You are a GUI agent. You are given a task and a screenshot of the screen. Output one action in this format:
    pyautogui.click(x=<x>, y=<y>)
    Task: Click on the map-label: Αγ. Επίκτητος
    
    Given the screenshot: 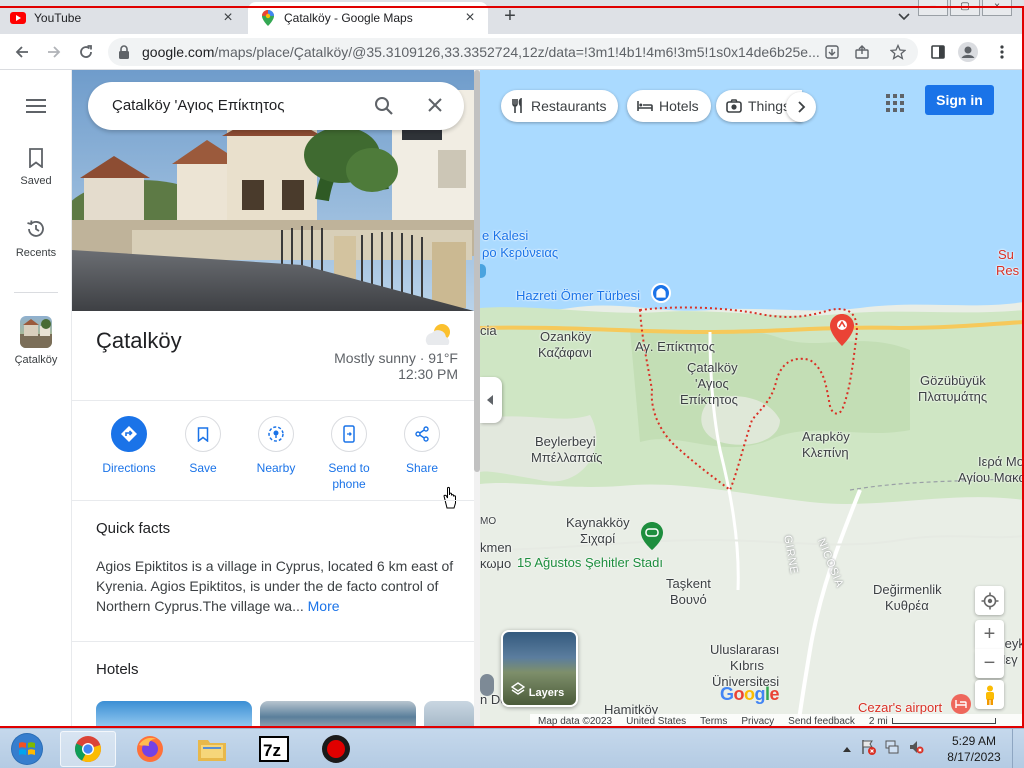 What is the action you would take?
    pyautogui.click(x=675, y=347)
    